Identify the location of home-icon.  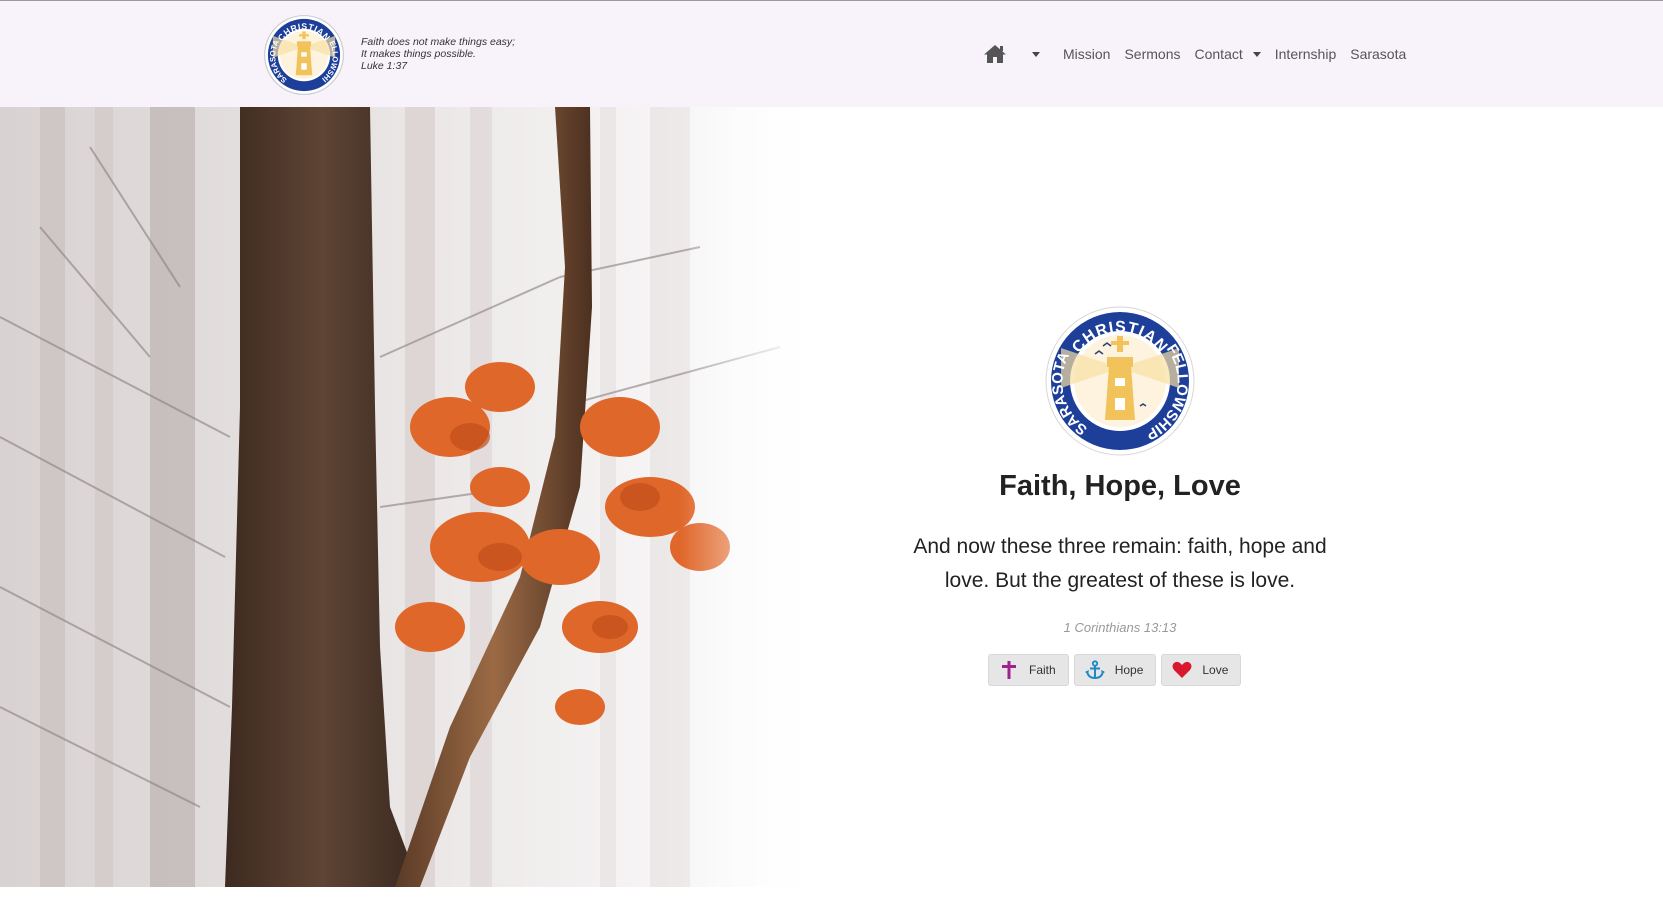
(995, 54).